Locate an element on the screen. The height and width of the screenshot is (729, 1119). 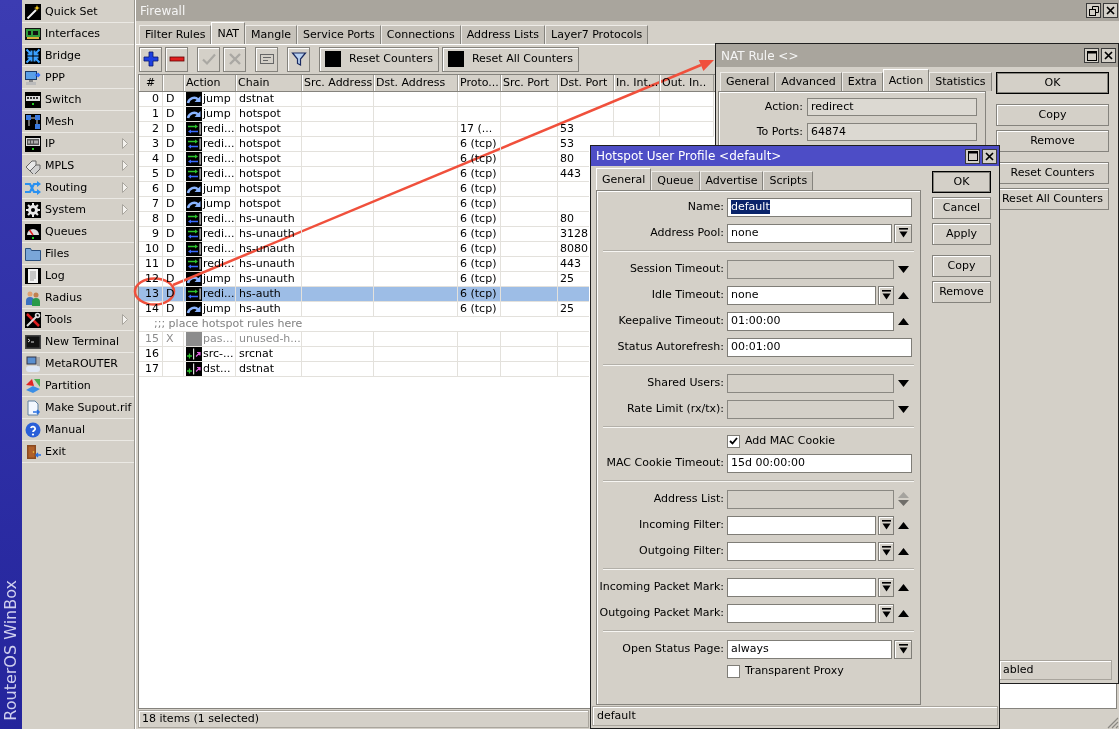
menu-item: Radius is located at coordinates (78, 298).